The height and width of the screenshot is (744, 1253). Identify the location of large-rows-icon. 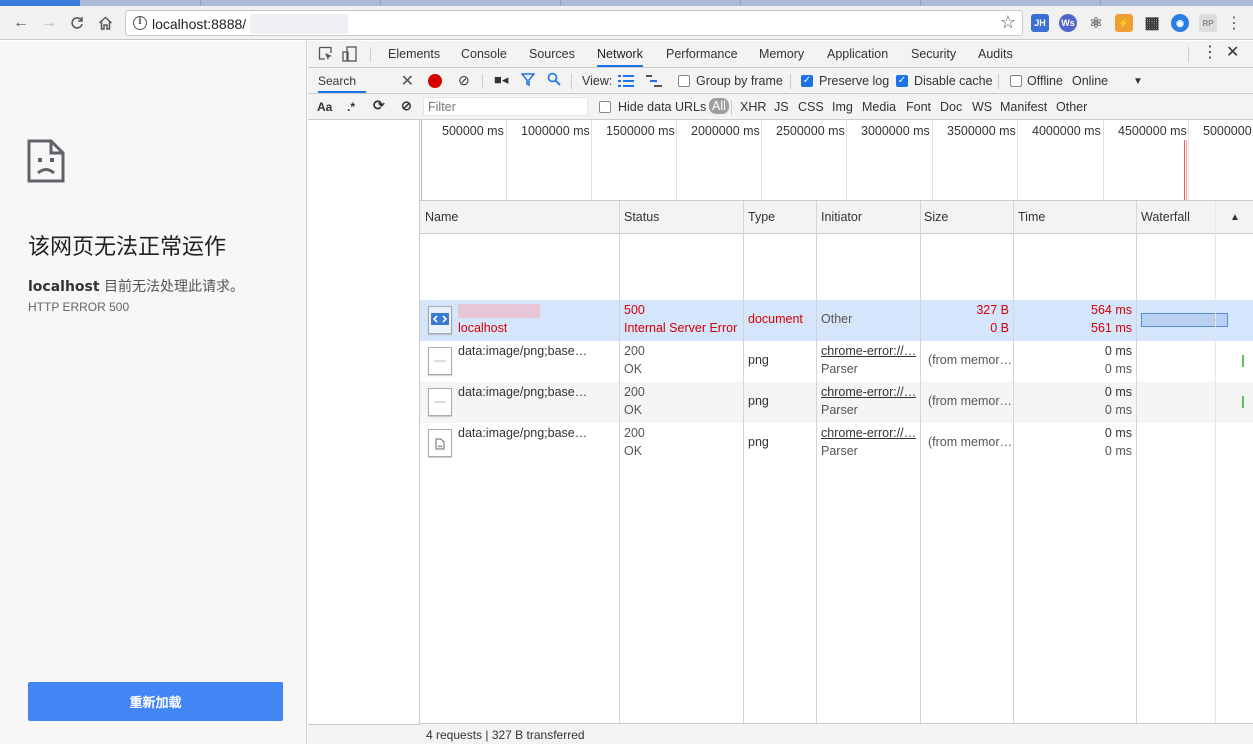
(626, 82).